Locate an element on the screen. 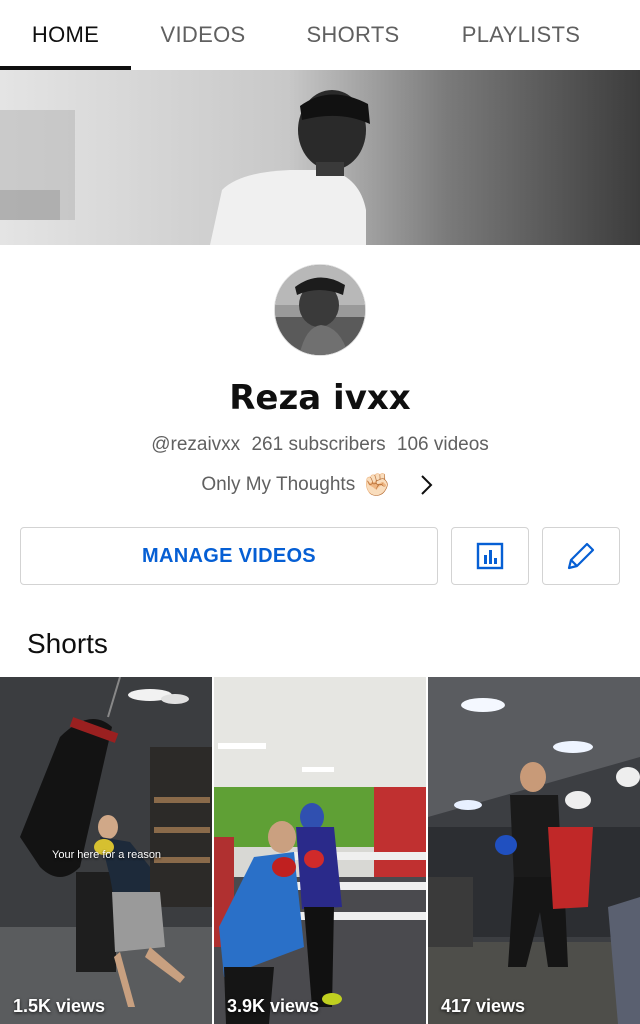  edit-channel-button is located at coordinates (581, 556).